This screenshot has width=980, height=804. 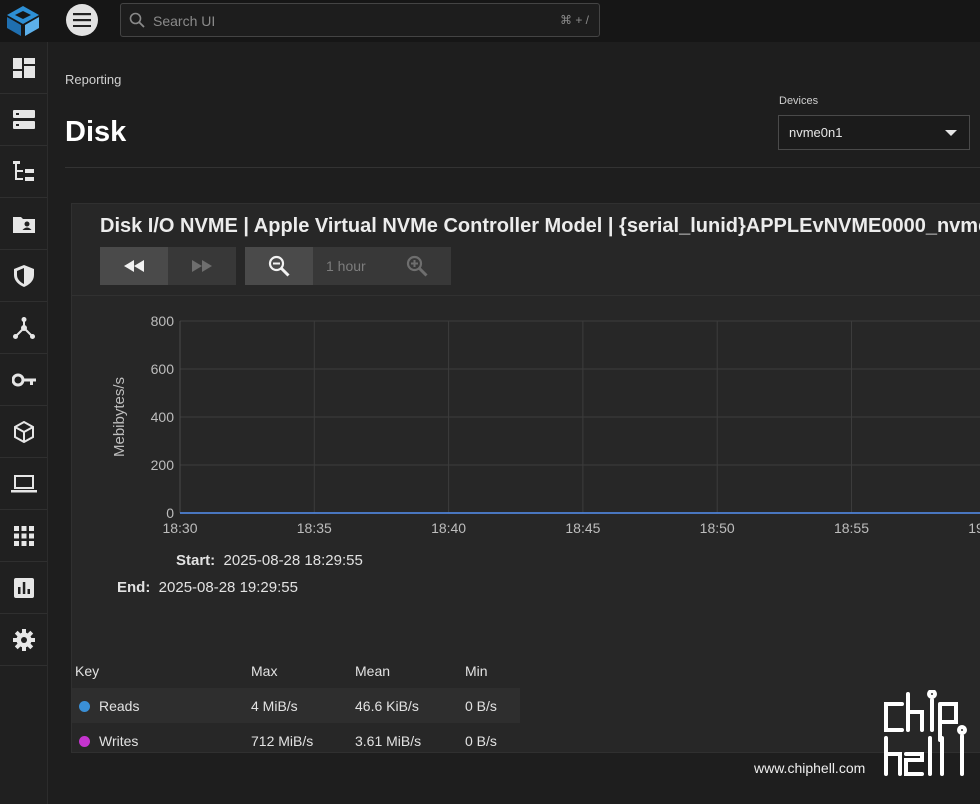 I want to click on shield-icon, so click(x=23, y=275).